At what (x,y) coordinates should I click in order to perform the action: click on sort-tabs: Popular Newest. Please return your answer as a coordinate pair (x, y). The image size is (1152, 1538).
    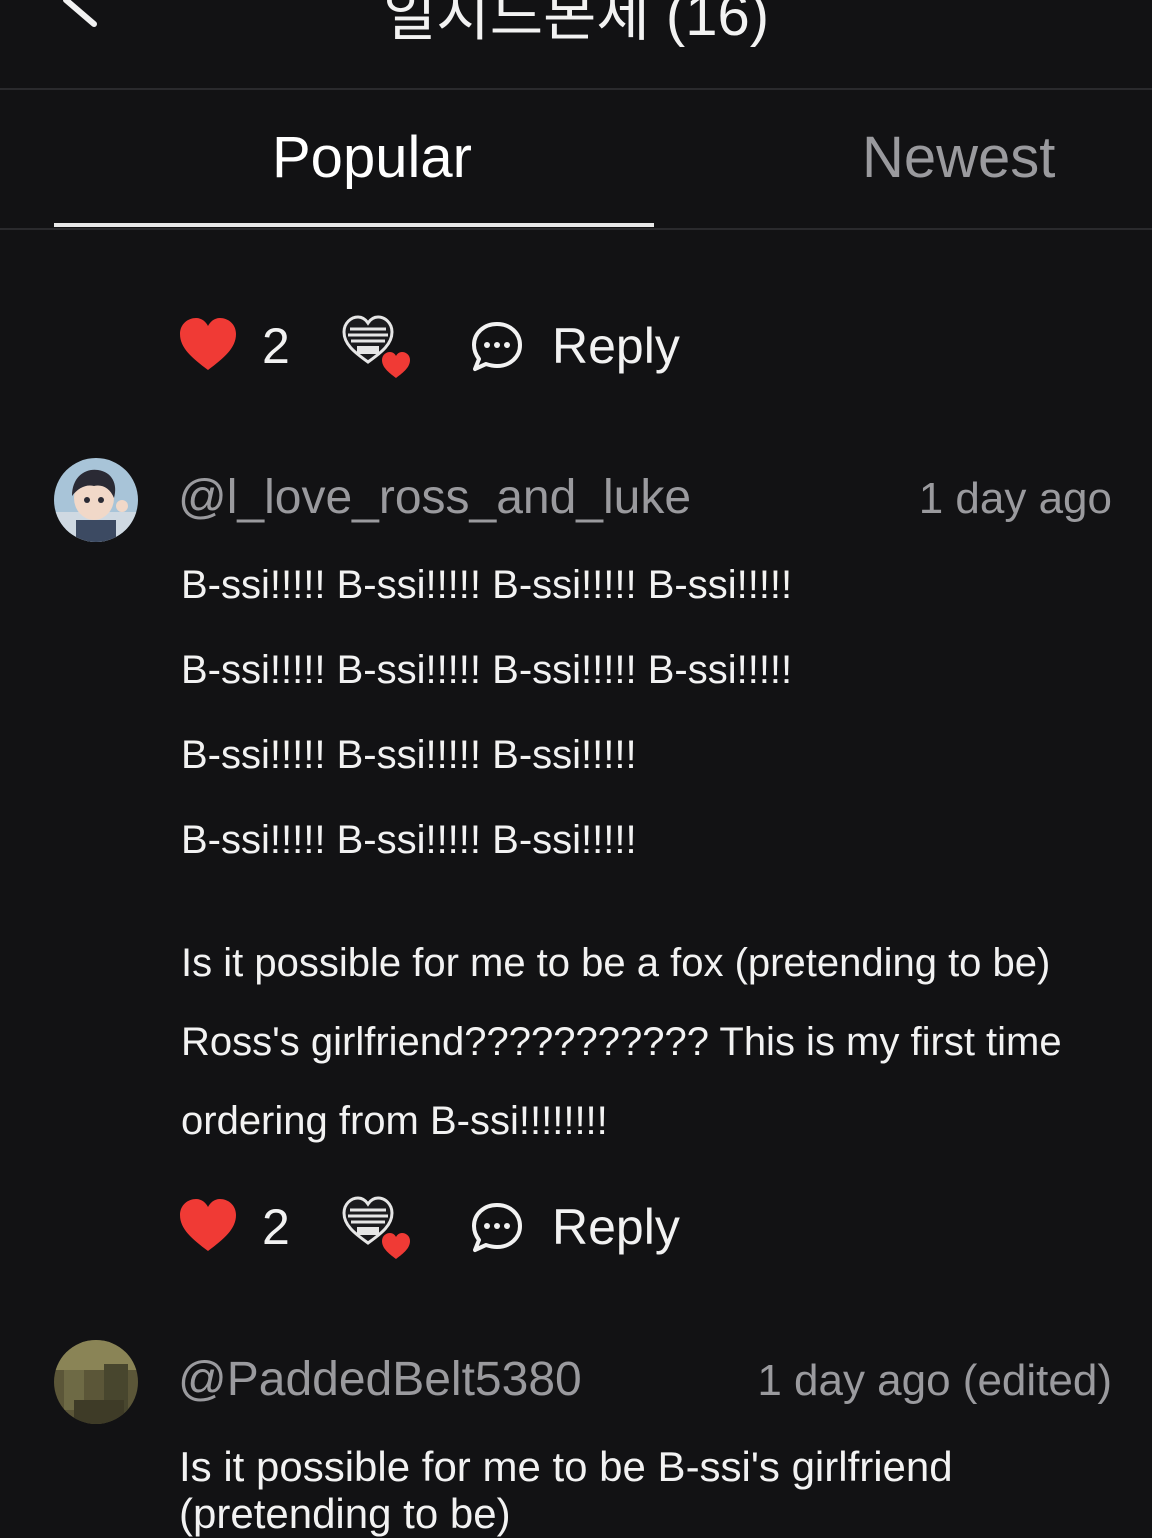
    Looking at the image, I should click on (576, 160).